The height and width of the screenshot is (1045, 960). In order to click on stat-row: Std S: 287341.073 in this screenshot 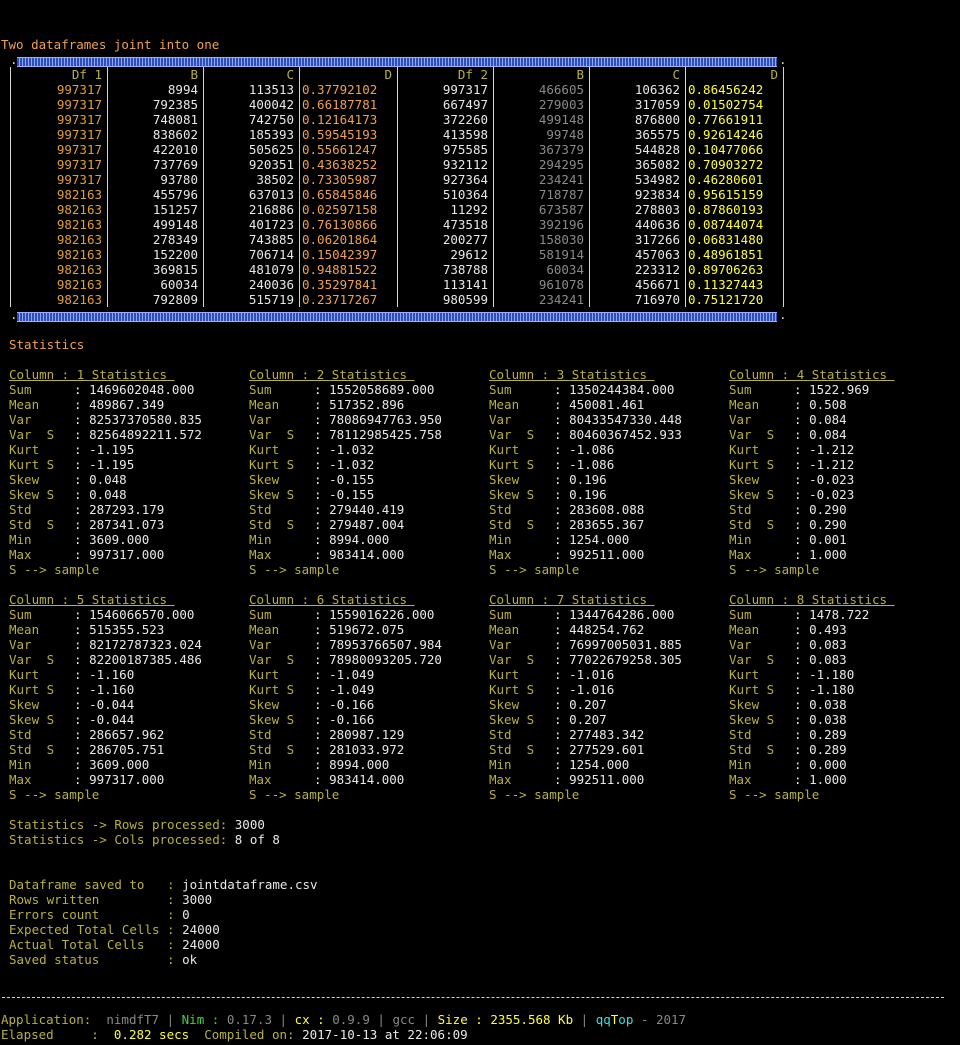, I will do `click(126, 524)`.